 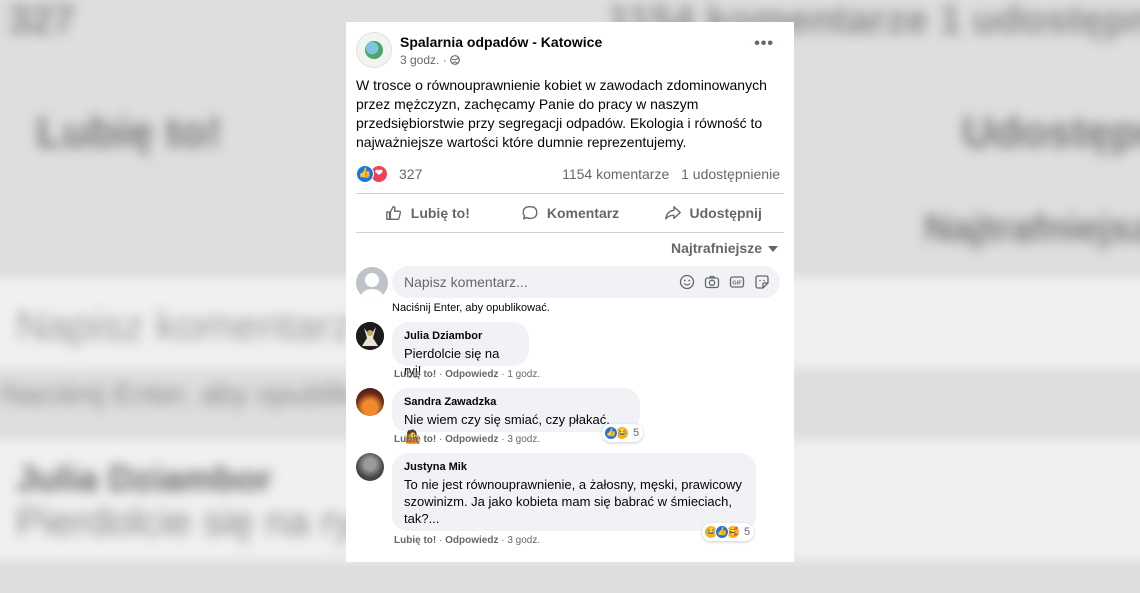 I want to click on shares-count: 1 udostępnienie, so click(x=730, y=174).